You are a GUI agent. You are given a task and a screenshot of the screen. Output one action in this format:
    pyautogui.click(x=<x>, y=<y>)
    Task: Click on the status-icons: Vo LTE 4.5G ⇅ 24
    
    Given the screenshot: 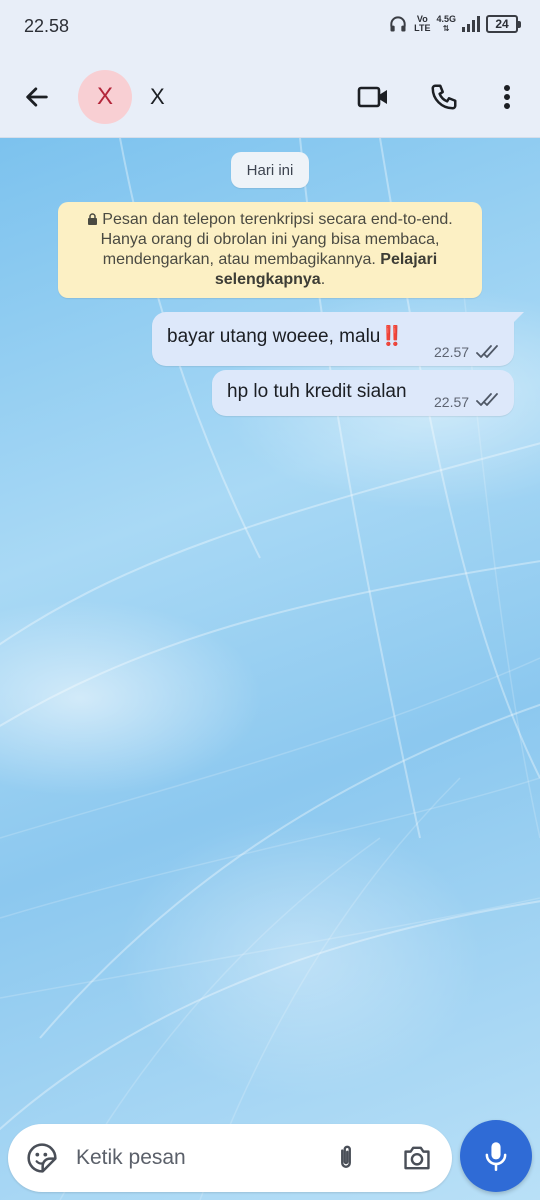 What is the action you would take?
    pyautogui.click(x=454, y=24)
    